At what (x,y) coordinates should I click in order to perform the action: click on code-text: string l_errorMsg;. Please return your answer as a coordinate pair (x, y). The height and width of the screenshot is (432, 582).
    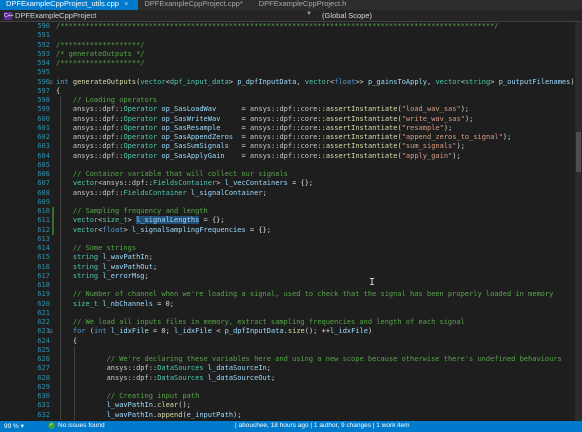
    Looking at the image, I should click on (102, 276).